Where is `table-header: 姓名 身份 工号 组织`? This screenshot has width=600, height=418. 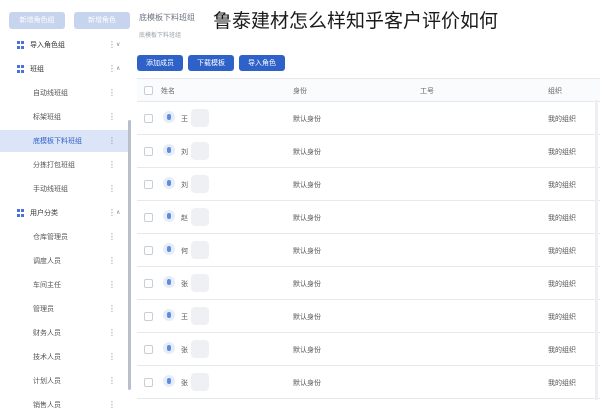 table-header: 姓名 身份 工号 组织 is located at coordinates (368, 90).